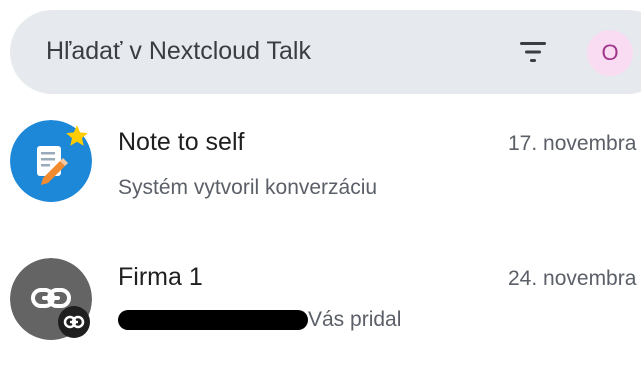 The image size is (641, 365). Describe the element at coordinates (533, 52) in the screenshot. I see `filter-icon` at that location.